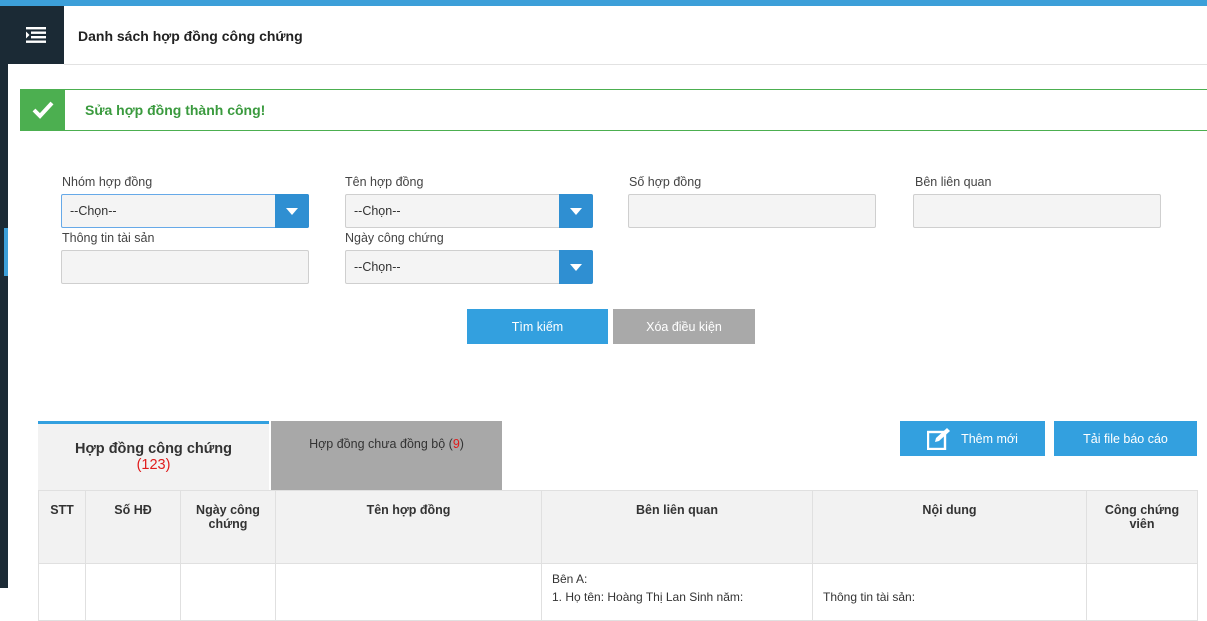  What do you see at coordinates (62, 527) in the screenshot?
I see `column-header: STT` at bounding box center [62, 527].